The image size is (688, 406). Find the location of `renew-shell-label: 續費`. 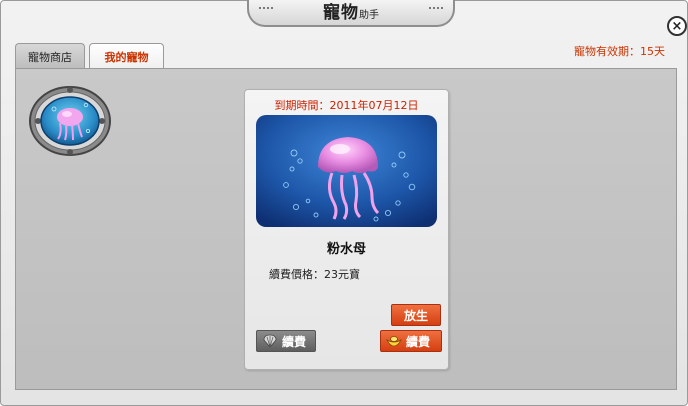

renew-shell-label: 續費 is located at coordinates (294, 341).